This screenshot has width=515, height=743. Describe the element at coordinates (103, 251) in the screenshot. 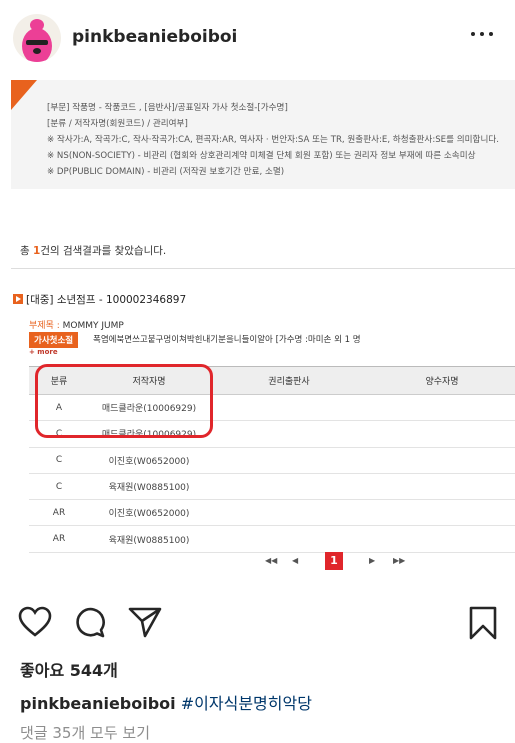

I see `result-suffix: 건의 검색결과를 찾았습니다.` at that location.